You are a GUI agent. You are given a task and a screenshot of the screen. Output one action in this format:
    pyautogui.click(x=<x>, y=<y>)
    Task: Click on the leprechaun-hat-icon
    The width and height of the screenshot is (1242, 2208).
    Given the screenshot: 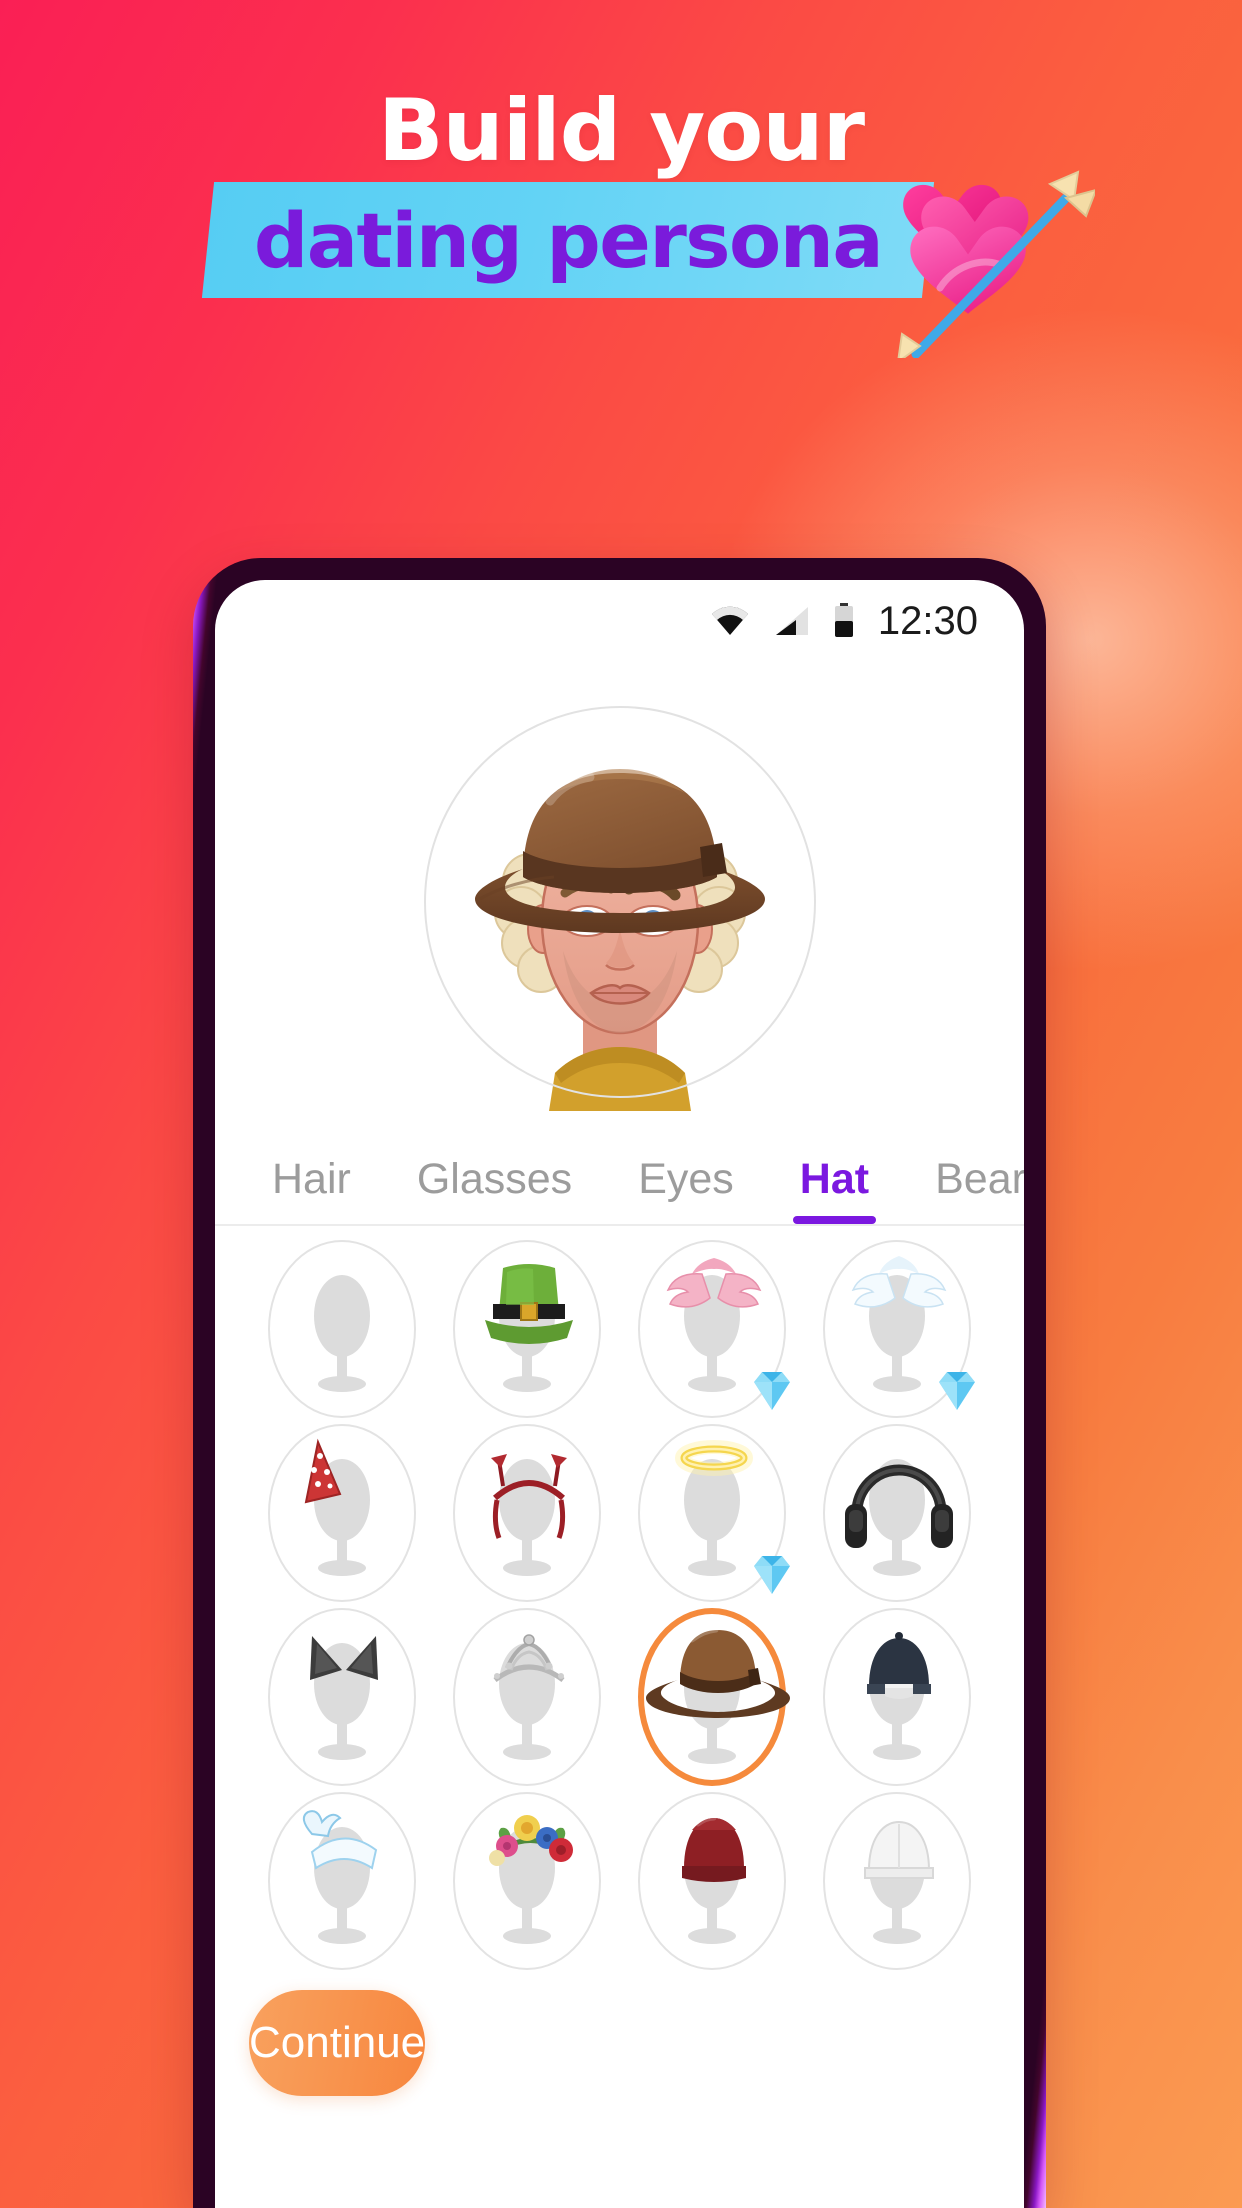 What is the action you would take?
    pyautogui.click(x=528, y=1304)
    